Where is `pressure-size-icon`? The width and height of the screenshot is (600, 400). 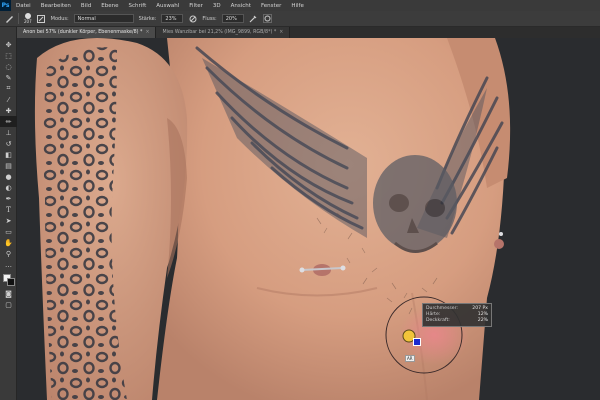
pressure-size-icon is located at coordinates (267, 18).